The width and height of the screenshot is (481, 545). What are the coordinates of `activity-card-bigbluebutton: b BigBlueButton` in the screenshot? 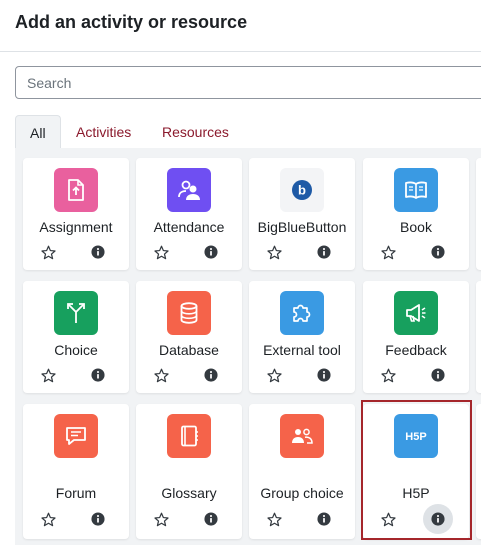 It's located at (302, 214).